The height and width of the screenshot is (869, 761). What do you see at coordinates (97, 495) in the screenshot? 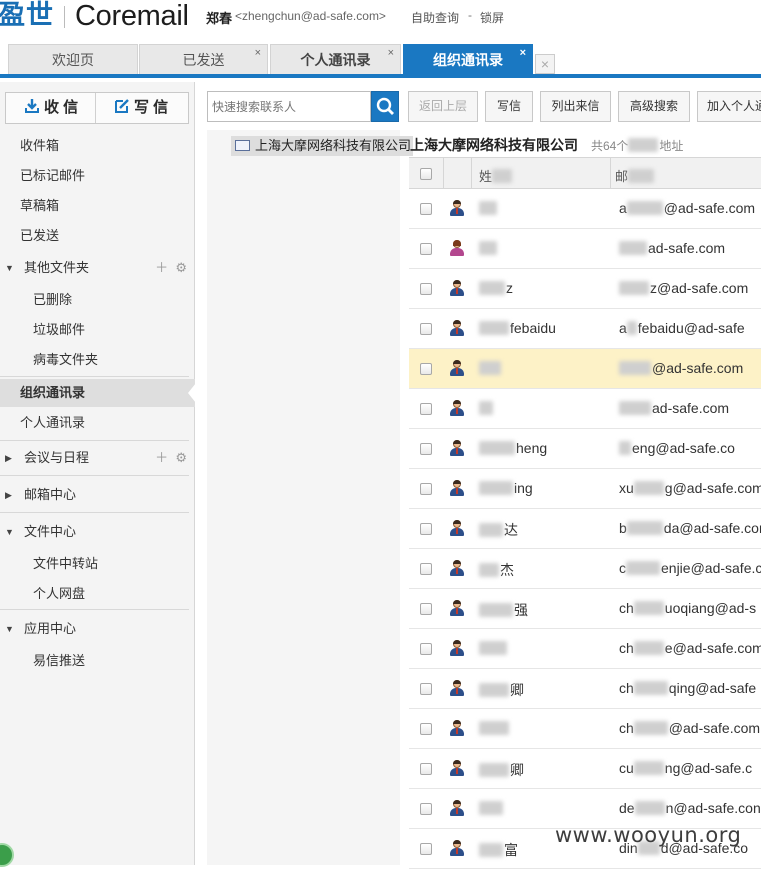
I see `sidebar-group-mailbox-center: ▶ 邮箱中心` at bounding box center [97, 495].